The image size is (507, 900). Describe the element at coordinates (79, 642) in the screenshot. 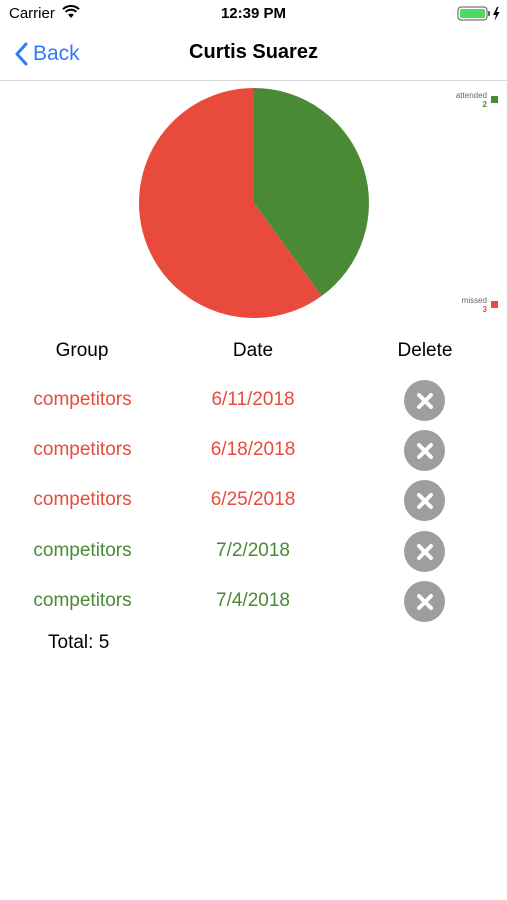

I see `total-count: Total: 5` at that location.